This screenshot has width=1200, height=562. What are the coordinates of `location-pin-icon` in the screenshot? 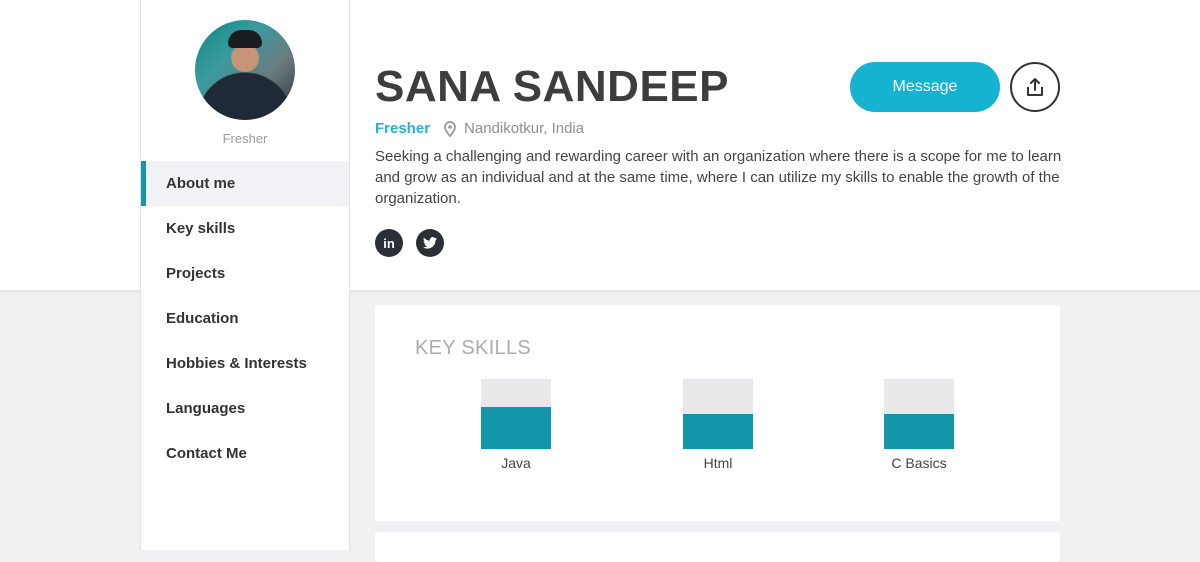 It's located at (450, 128).